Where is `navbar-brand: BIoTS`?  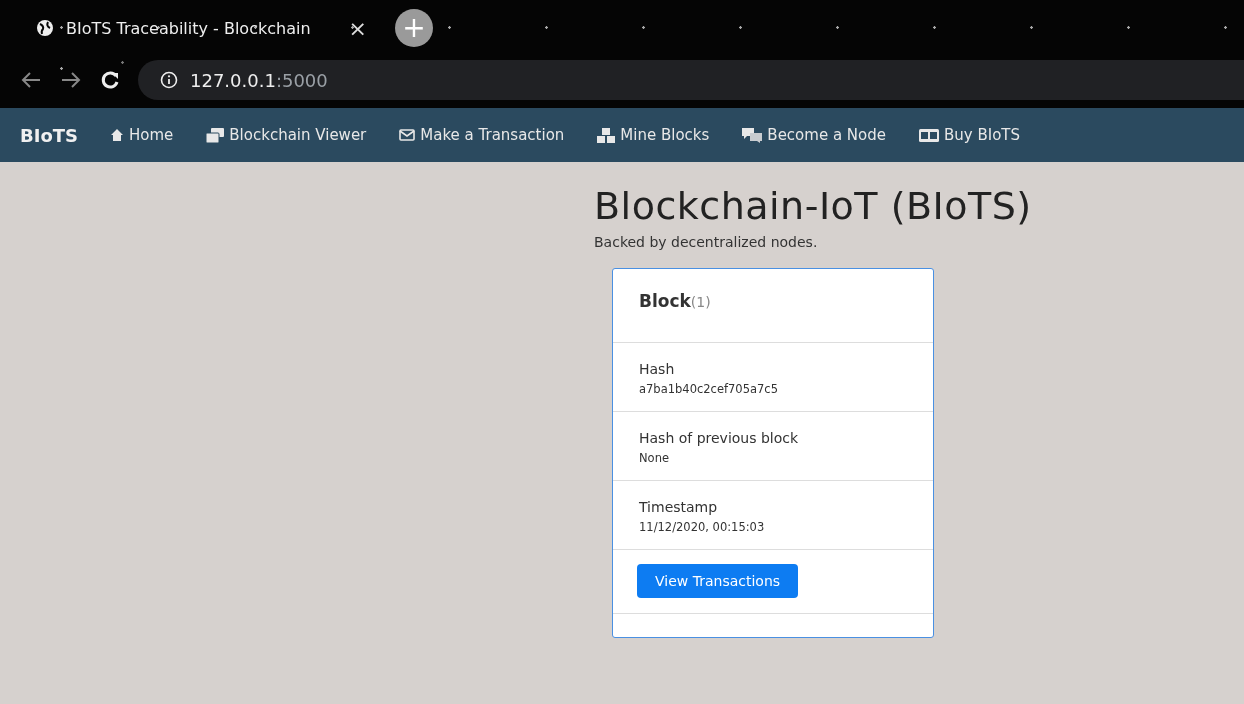
navbar-brand: BIoTS is located at coordinates (49, 135).